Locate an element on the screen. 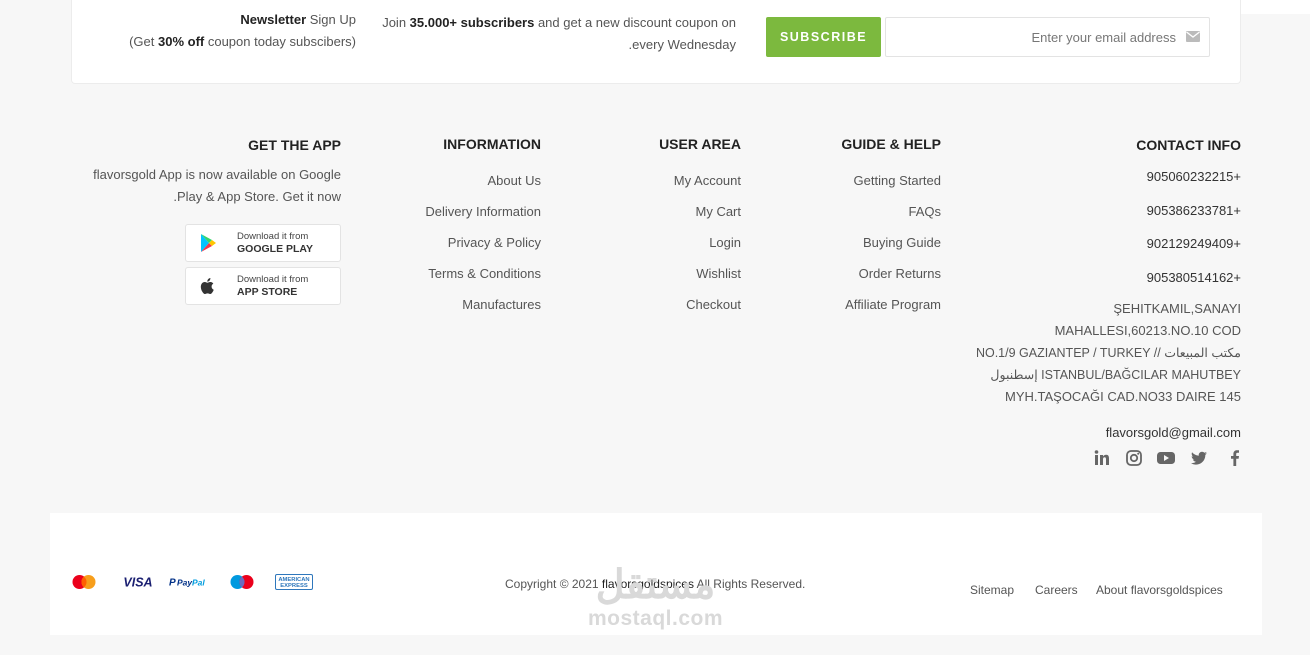 The image size is (1310, 655). contact-phone-3: 902129249409+ is located at coordinates (1193, 243).